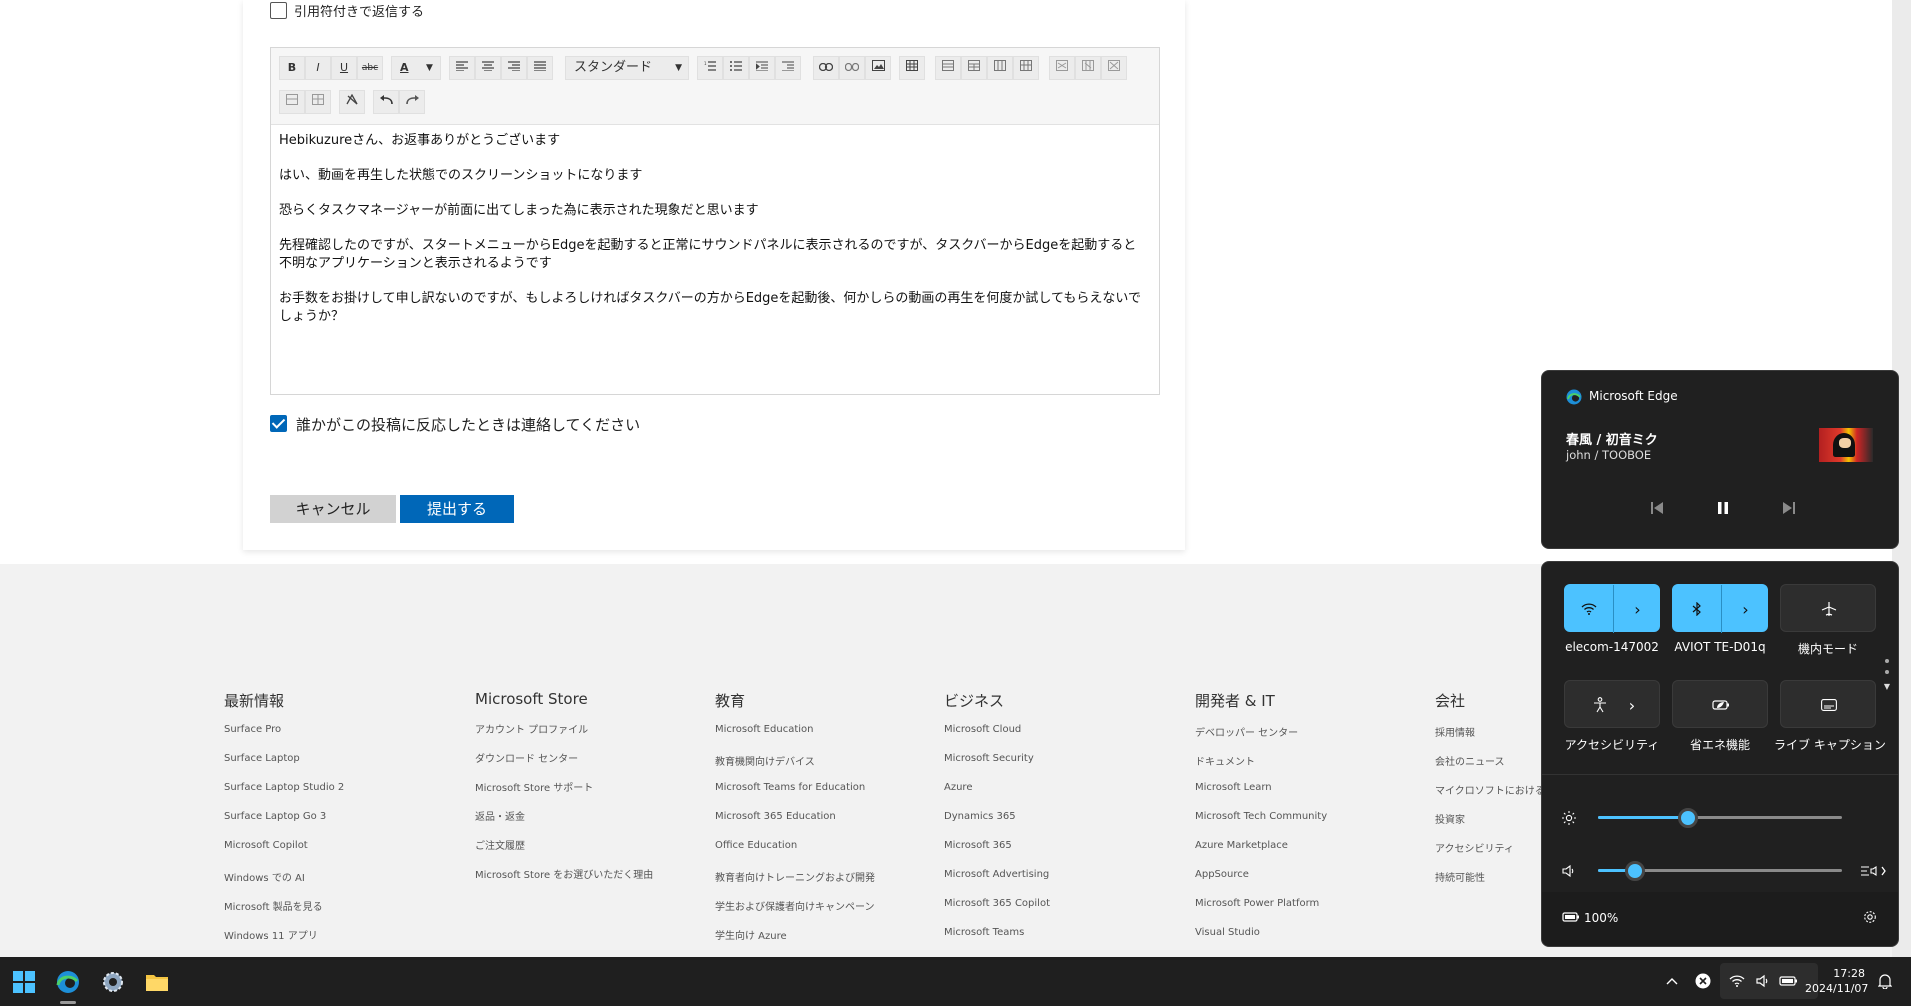 The width and height of the screenshot is (1911, 1006). Describe the element at coordinates (284, 941) in the screenshot. I see `footer-link: Windows 11 アプリ` at that location.